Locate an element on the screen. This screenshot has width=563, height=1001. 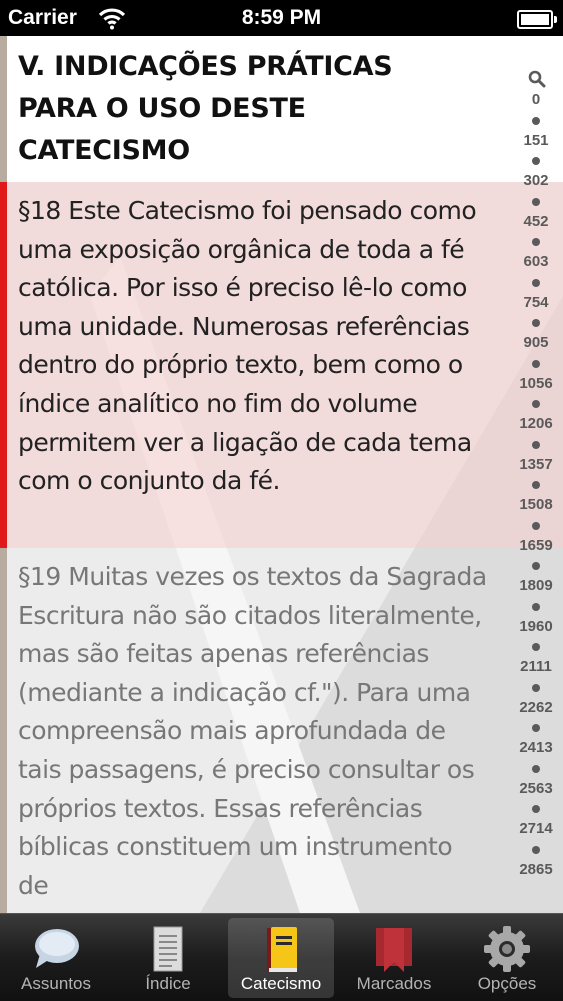
bookmark-icon is located at coordinates (394, 950).